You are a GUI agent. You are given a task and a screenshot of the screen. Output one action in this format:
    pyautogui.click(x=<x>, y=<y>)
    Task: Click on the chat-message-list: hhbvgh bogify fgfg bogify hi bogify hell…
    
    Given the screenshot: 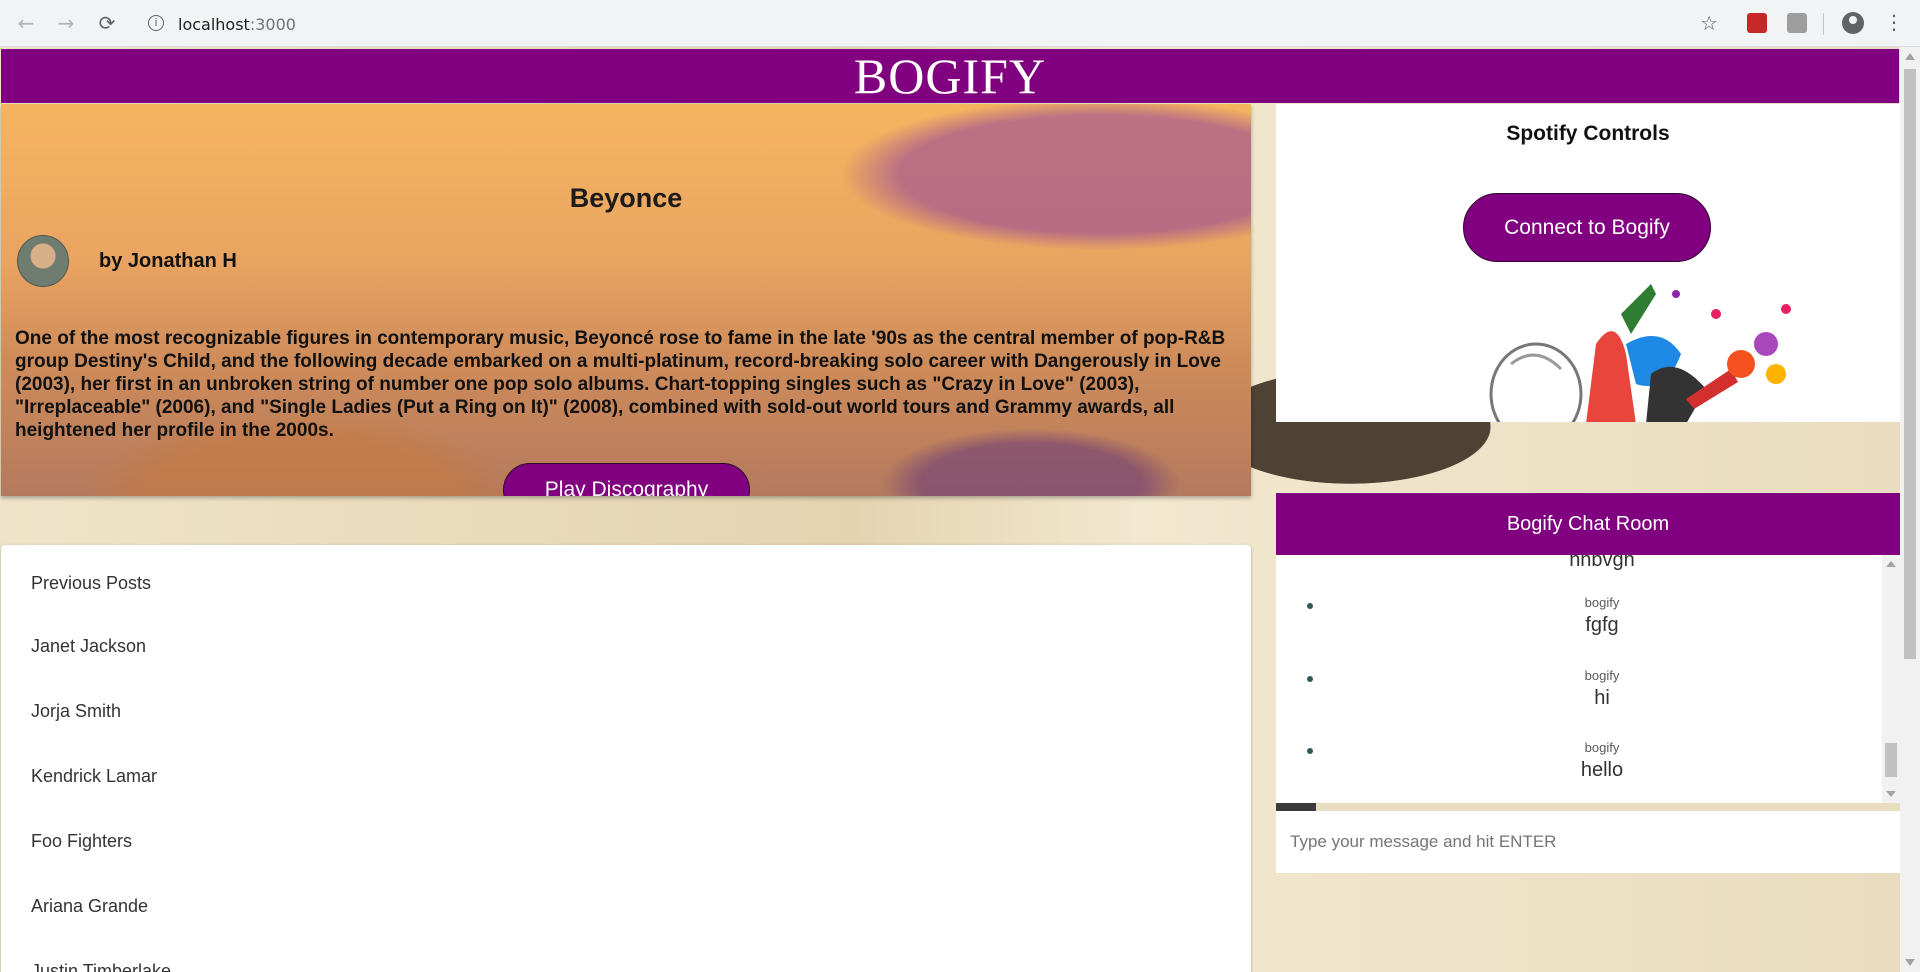 What is the action you would take?
    pyautogui.click(x=1588, y=679)
    